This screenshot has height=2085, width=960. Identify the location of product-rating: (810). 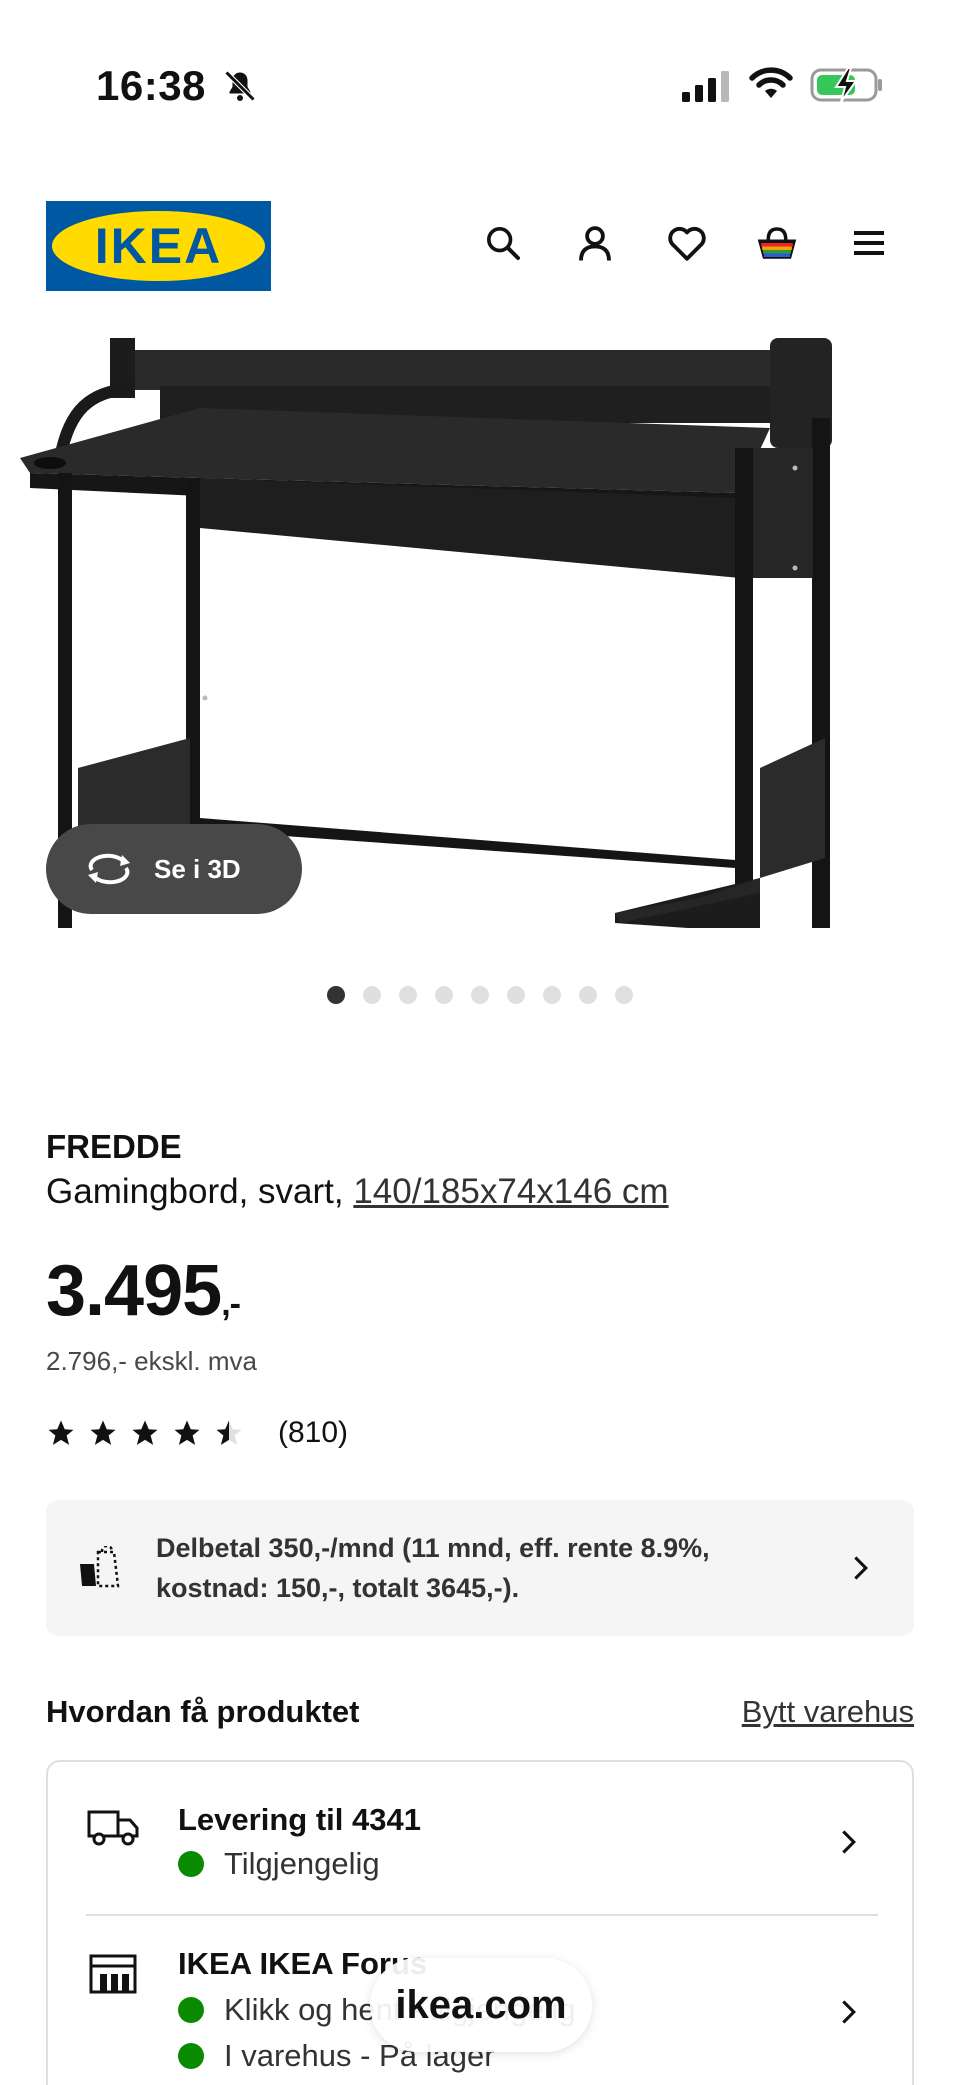
(197, 1433).